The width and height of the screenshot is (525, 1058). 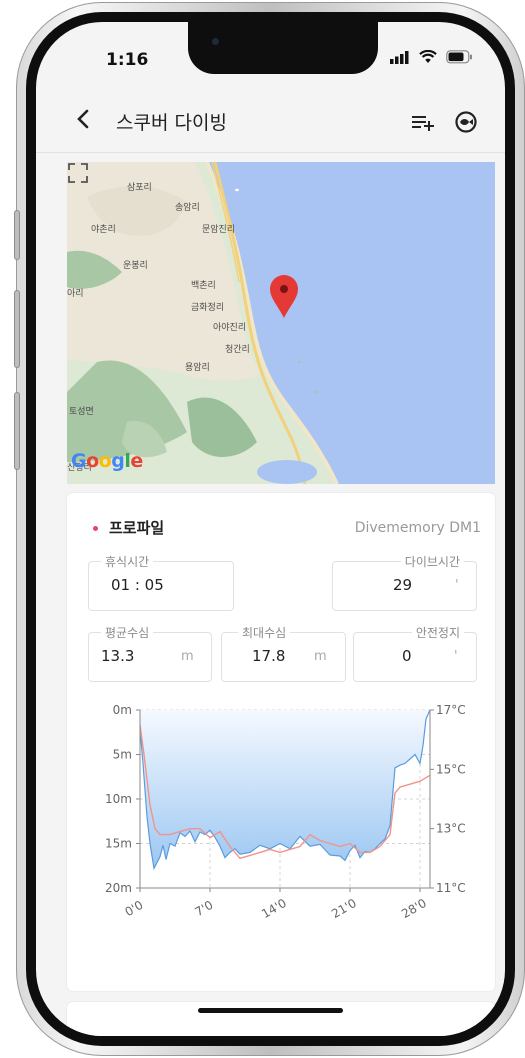 What do you see at coordinates (81, 412) in the screenshot?
I see `map-label: 토성면` at bounding box center [81, 412].